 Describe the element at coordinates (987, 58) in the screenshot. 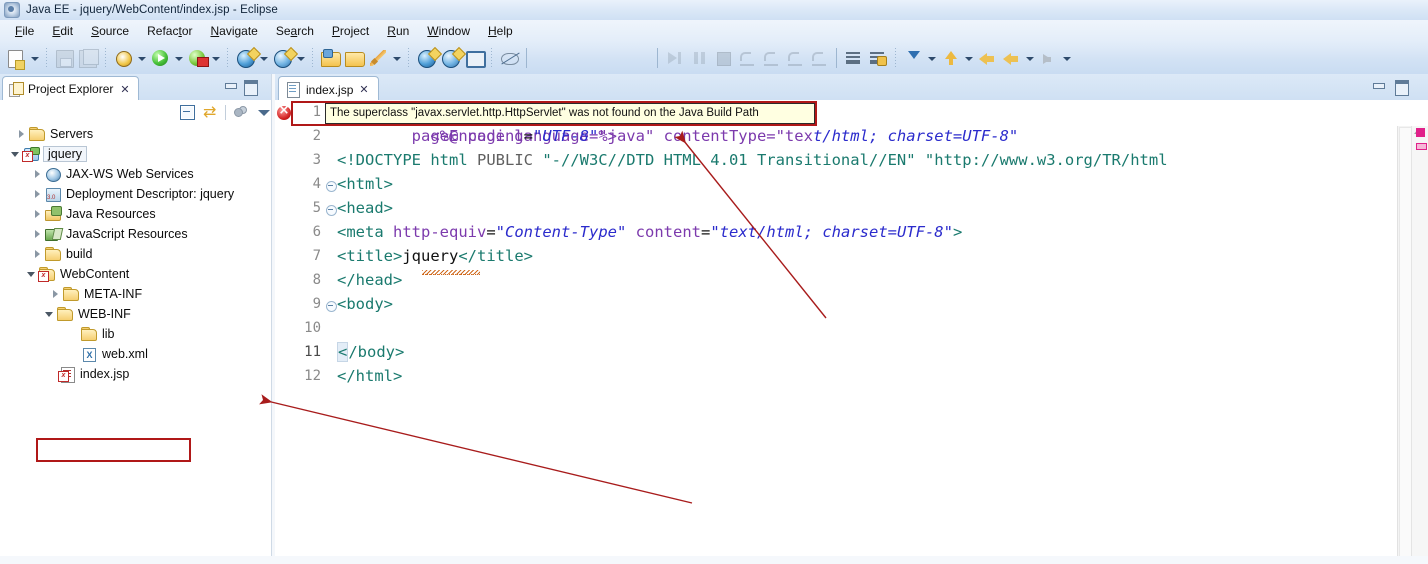

I see `back-icon` at that location.